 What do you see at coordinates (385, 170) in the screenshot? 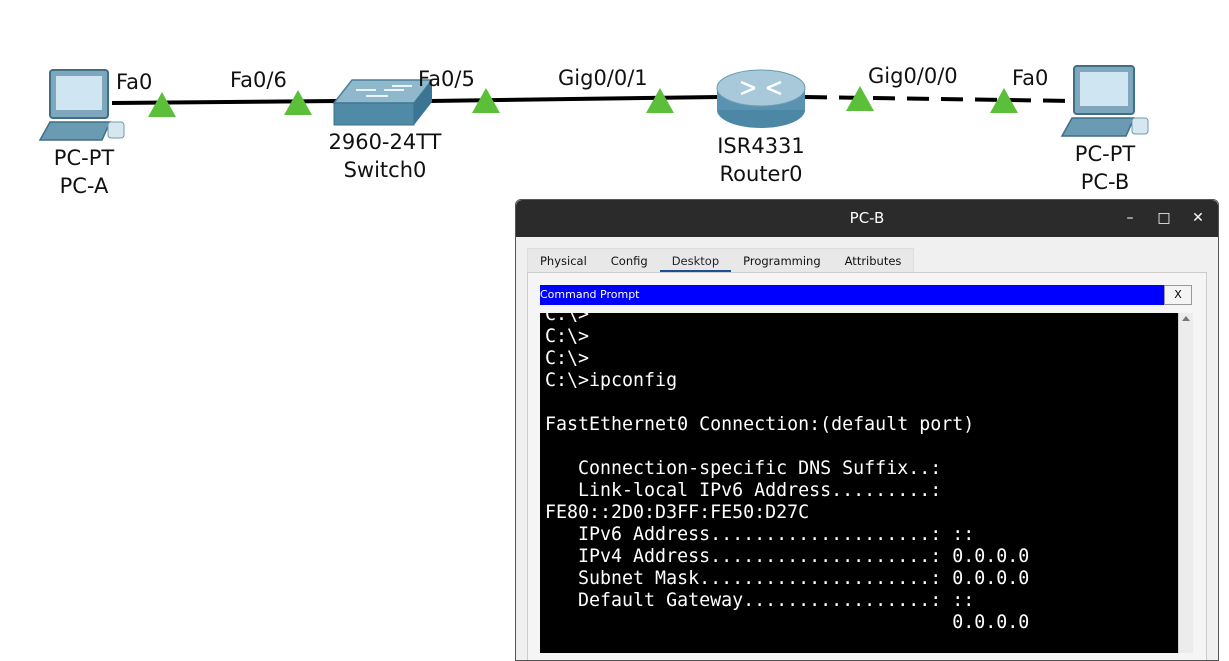
I see `switch-name: Switch0` at bounding box center [385, 170].